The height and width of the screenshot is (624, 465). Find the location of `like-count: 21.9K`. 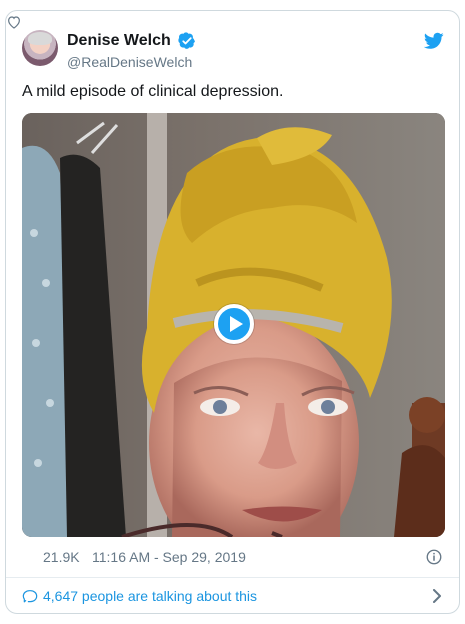

like-count: 21.9K is located at coordinates (61, 557).